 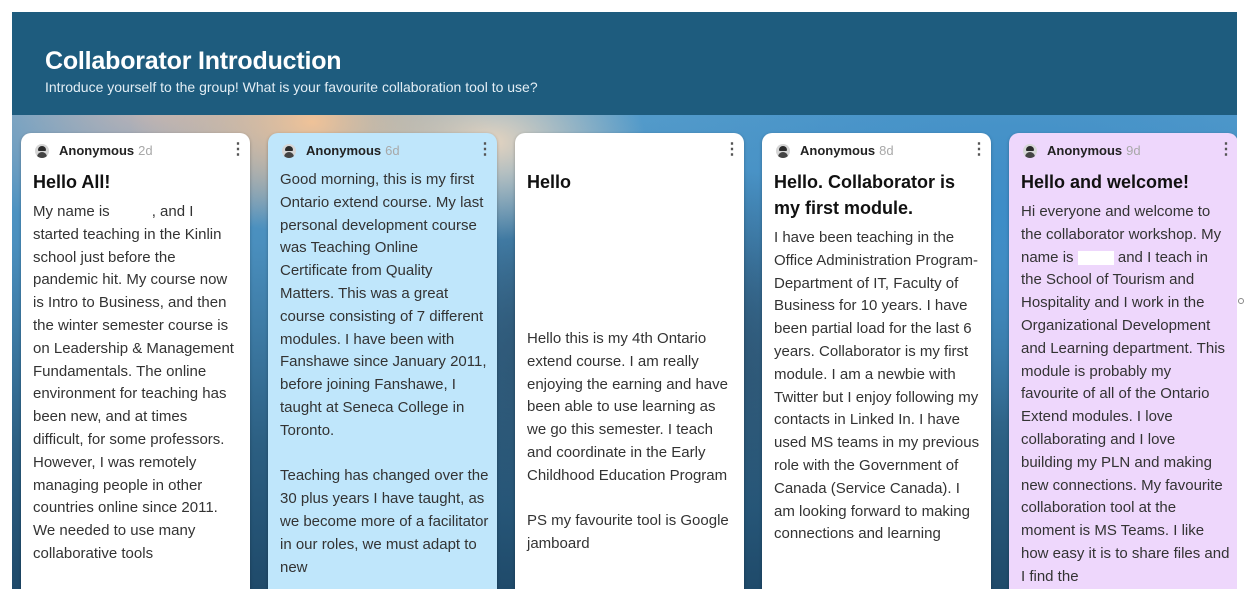 I want to click on post-author: Anonymous 6d, so click(x=353, y=150).